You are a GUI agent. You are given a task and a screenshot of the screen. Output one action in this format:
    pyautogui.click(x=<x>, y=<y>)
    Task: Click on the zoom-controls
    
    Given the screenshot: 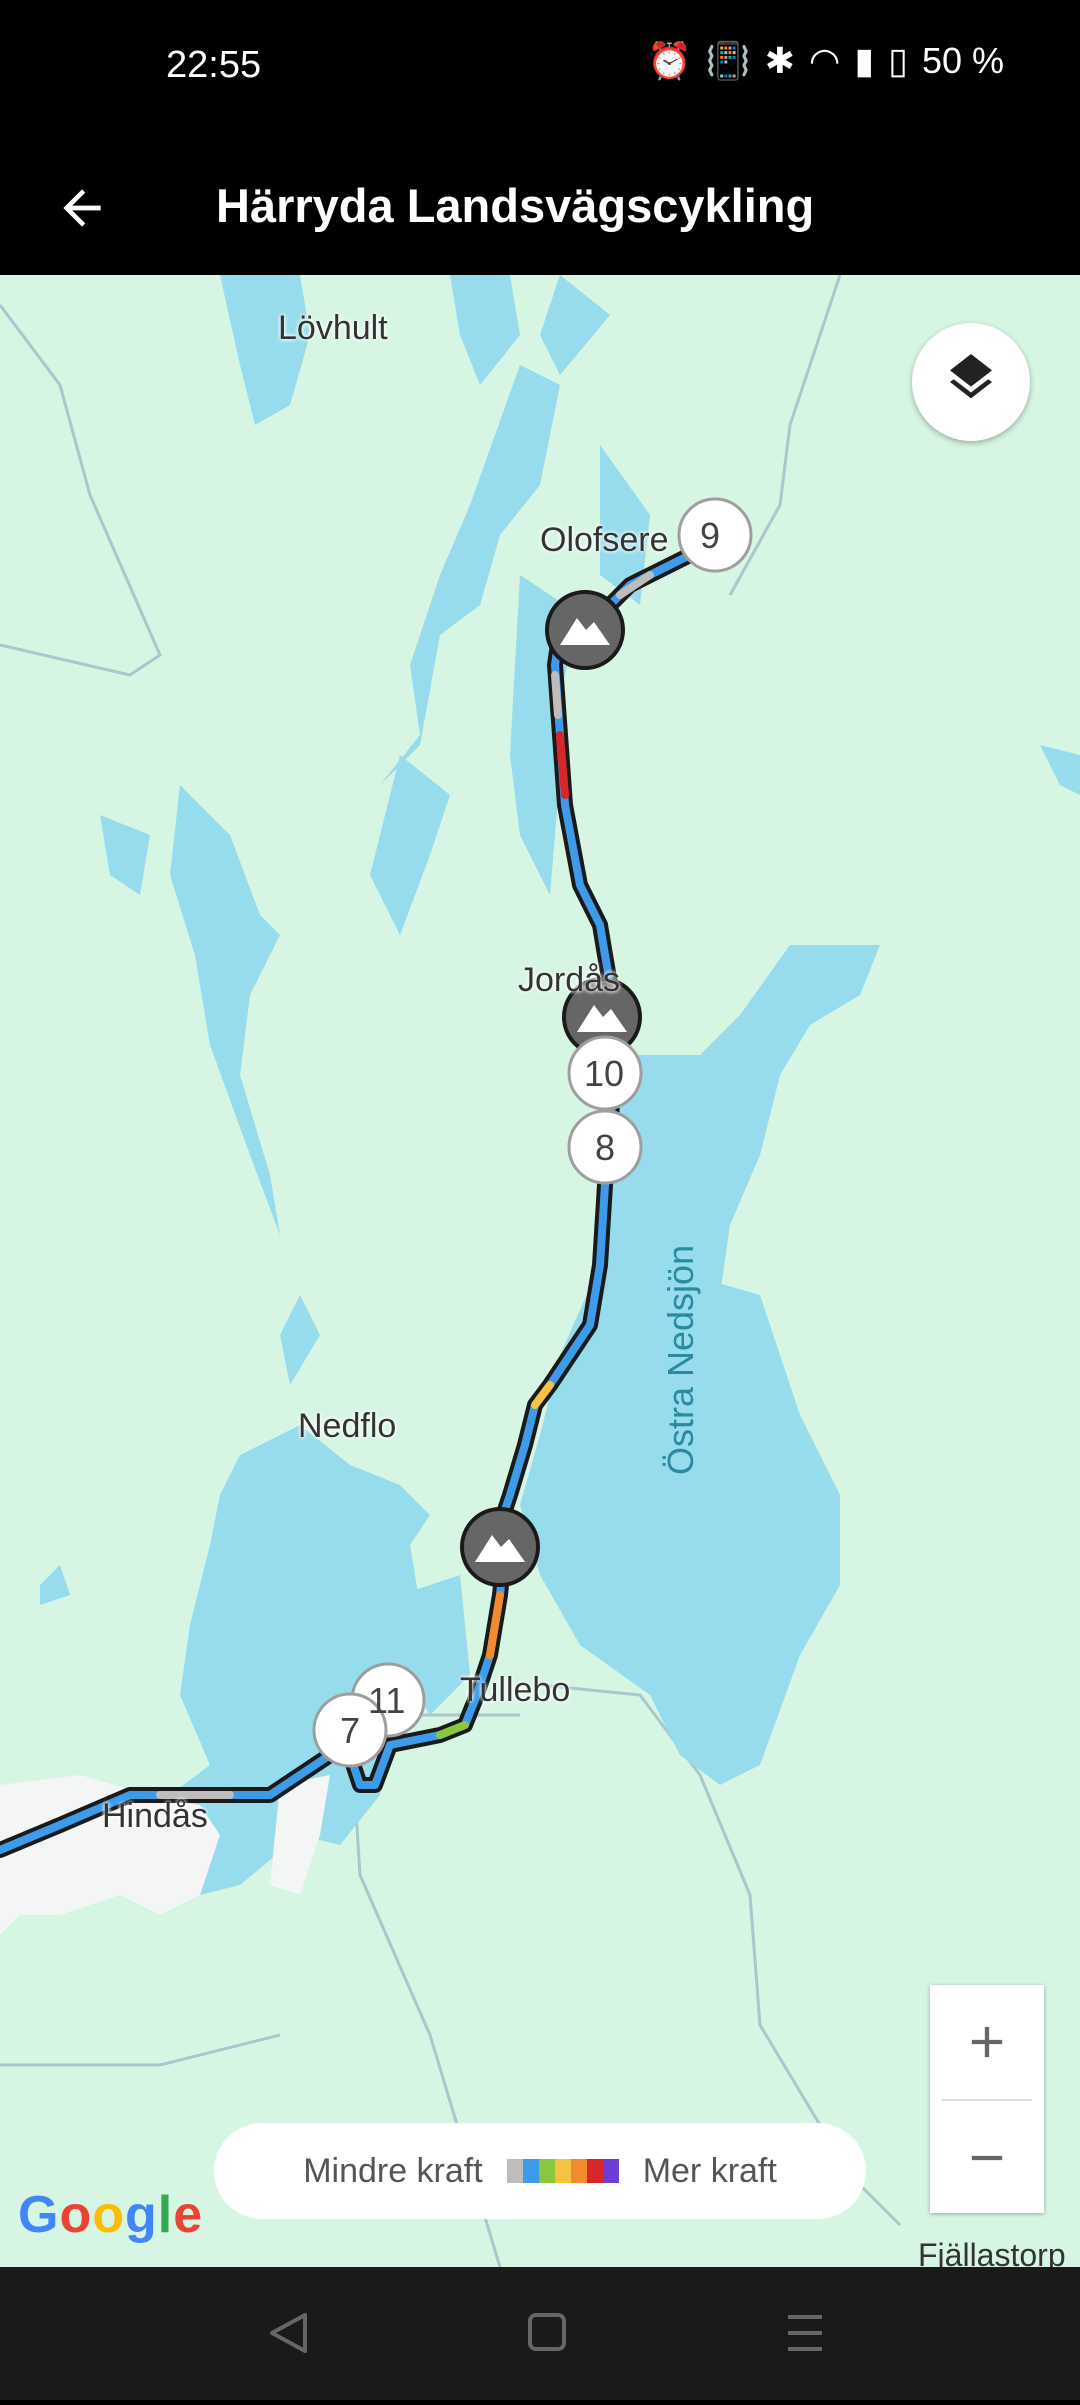 What is the action you would take?
    pyautogui.click(x=987, y=2099)
    